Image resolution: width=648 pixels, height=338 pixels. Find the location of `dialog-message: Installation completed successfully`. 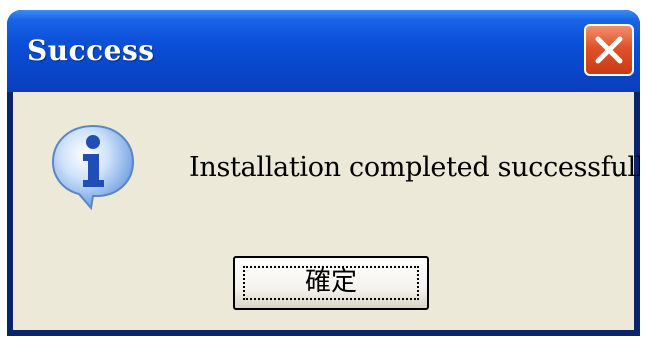

dialog-message: Installation completed successfully is located at coordinates (414, 167).